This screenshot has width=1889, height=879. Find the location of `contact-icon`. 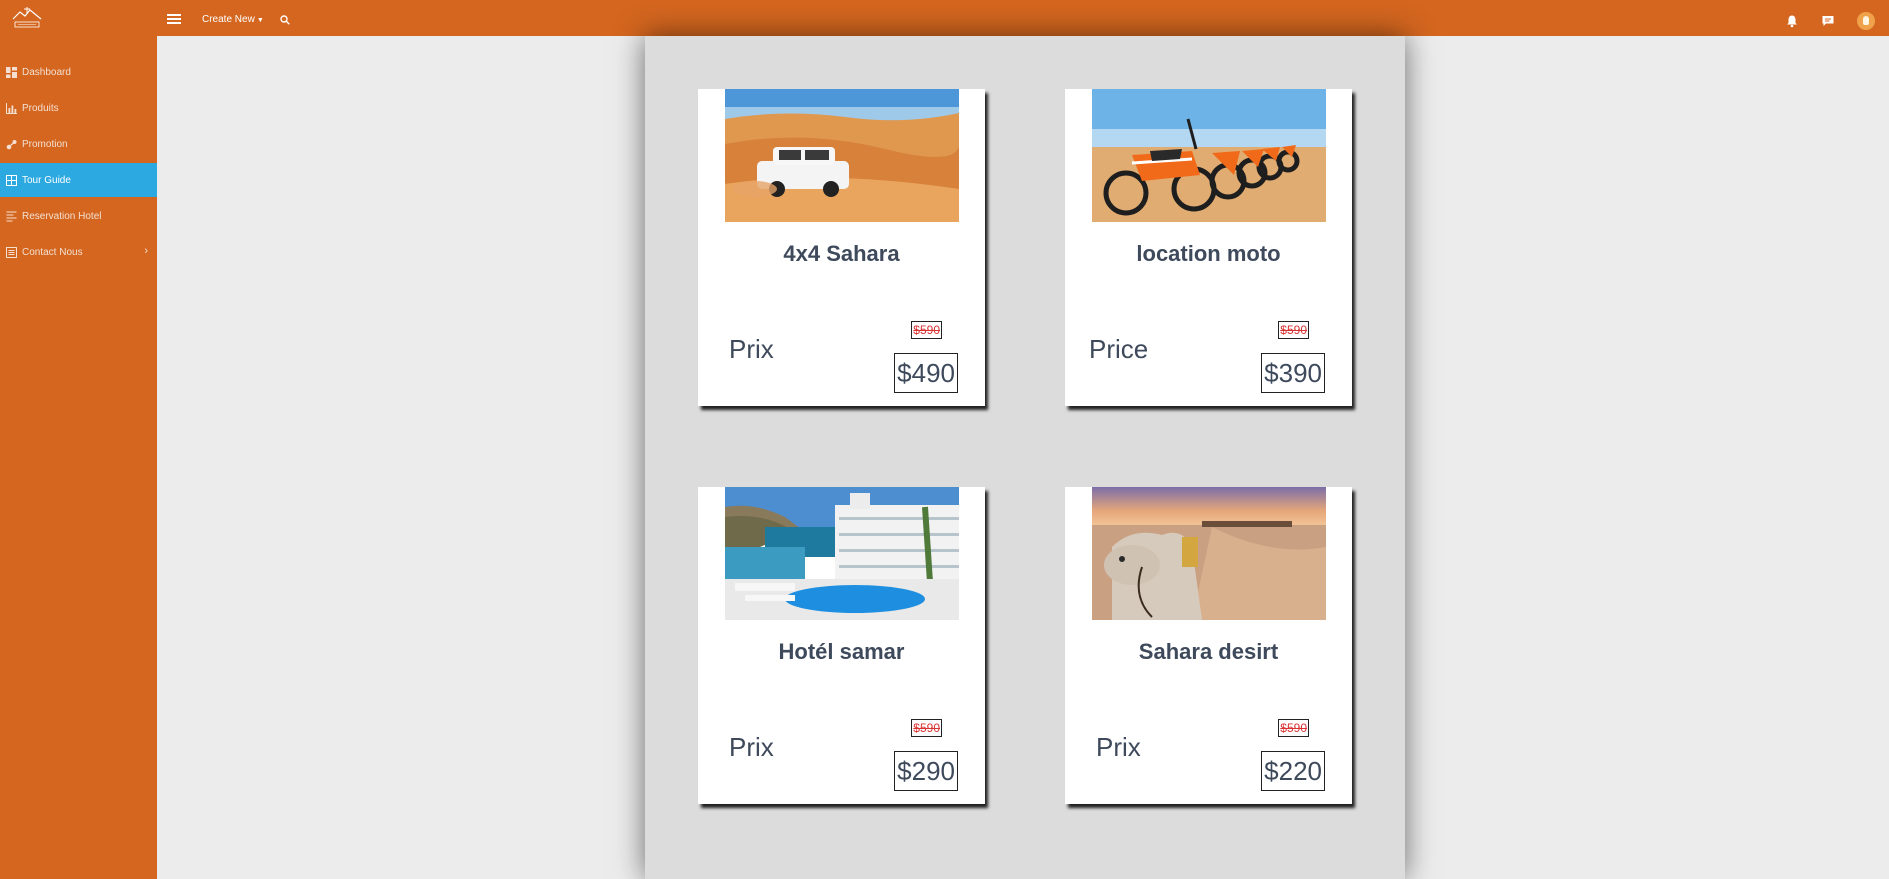

contact-icon is located at coordinates (11, 252).